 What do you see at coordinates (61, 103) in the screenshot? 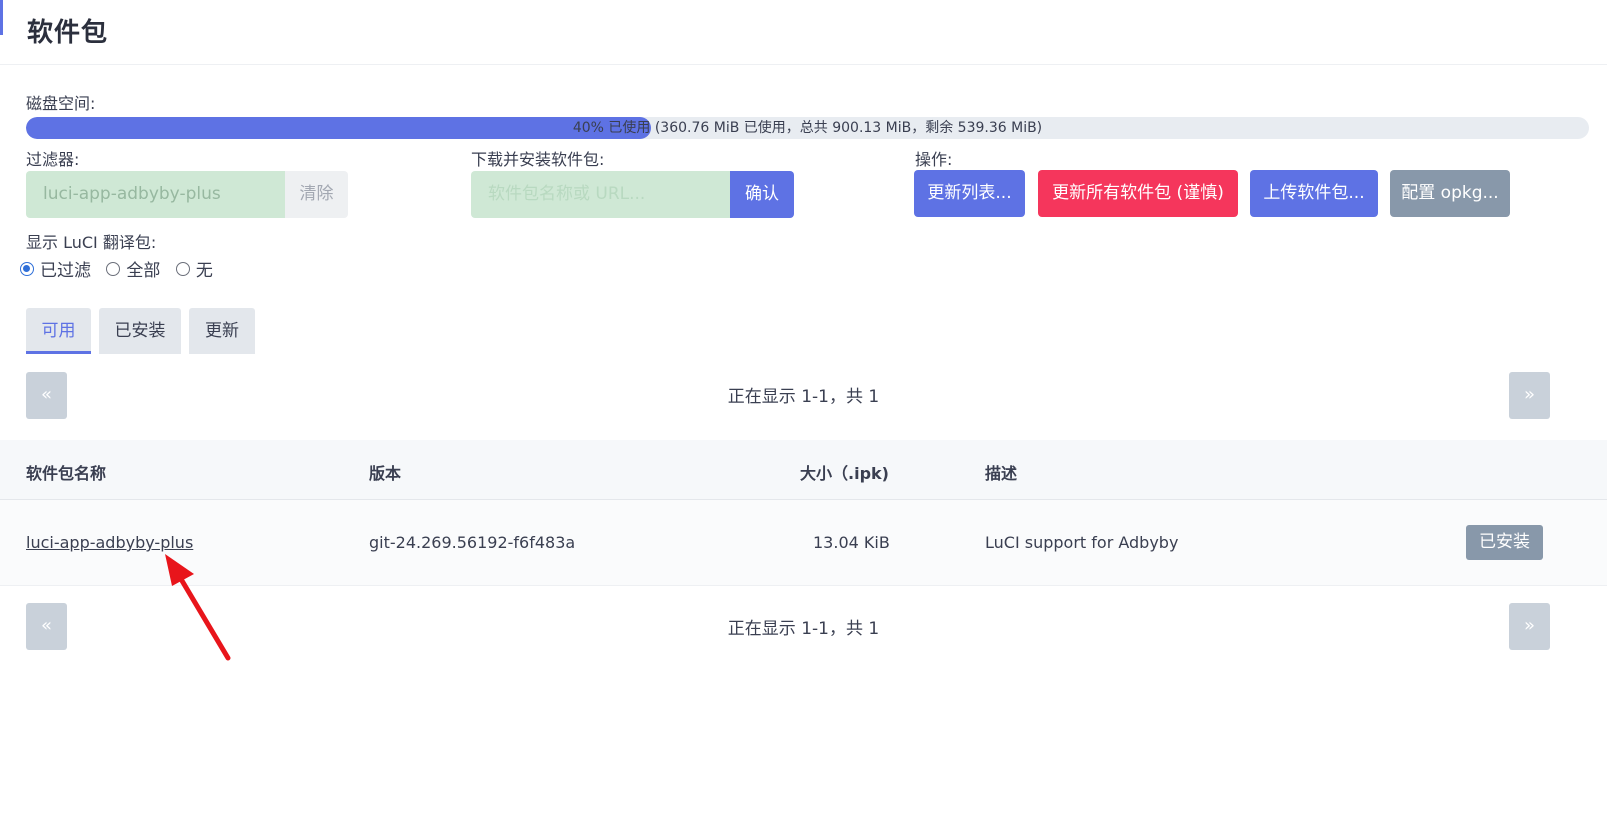
I see `disk-space-label: 磁盘空间:` at bounding box center [61, 103].